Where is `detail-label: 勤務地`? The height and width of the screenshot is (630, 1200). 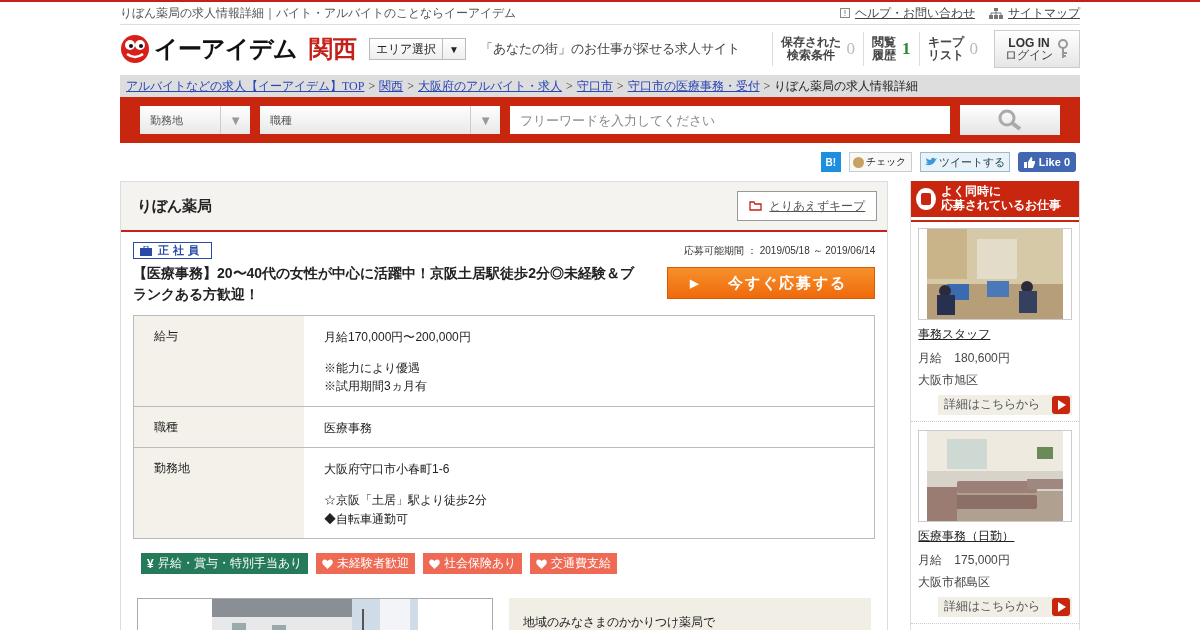 detail-label: 勤務地 is located at coordinates (218, 493).